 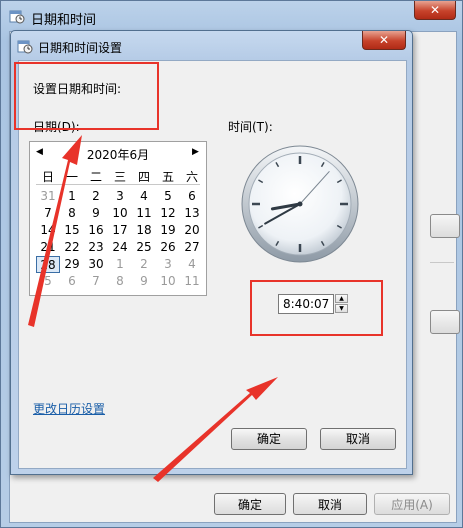 I want to click on analog-clock, so click(x=300, y=204).